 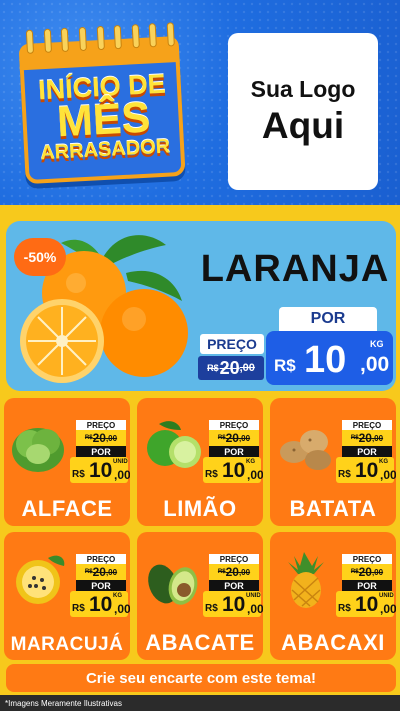 I want to click on potato-icon, so click(x=305, y=450).